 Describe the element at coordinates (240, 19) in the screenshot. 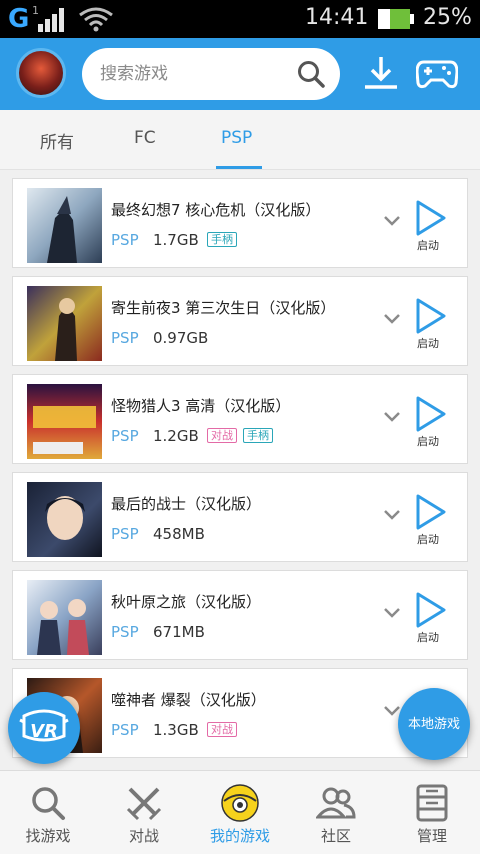

I see `status-bar: G 1 14:41 25%` at that location.